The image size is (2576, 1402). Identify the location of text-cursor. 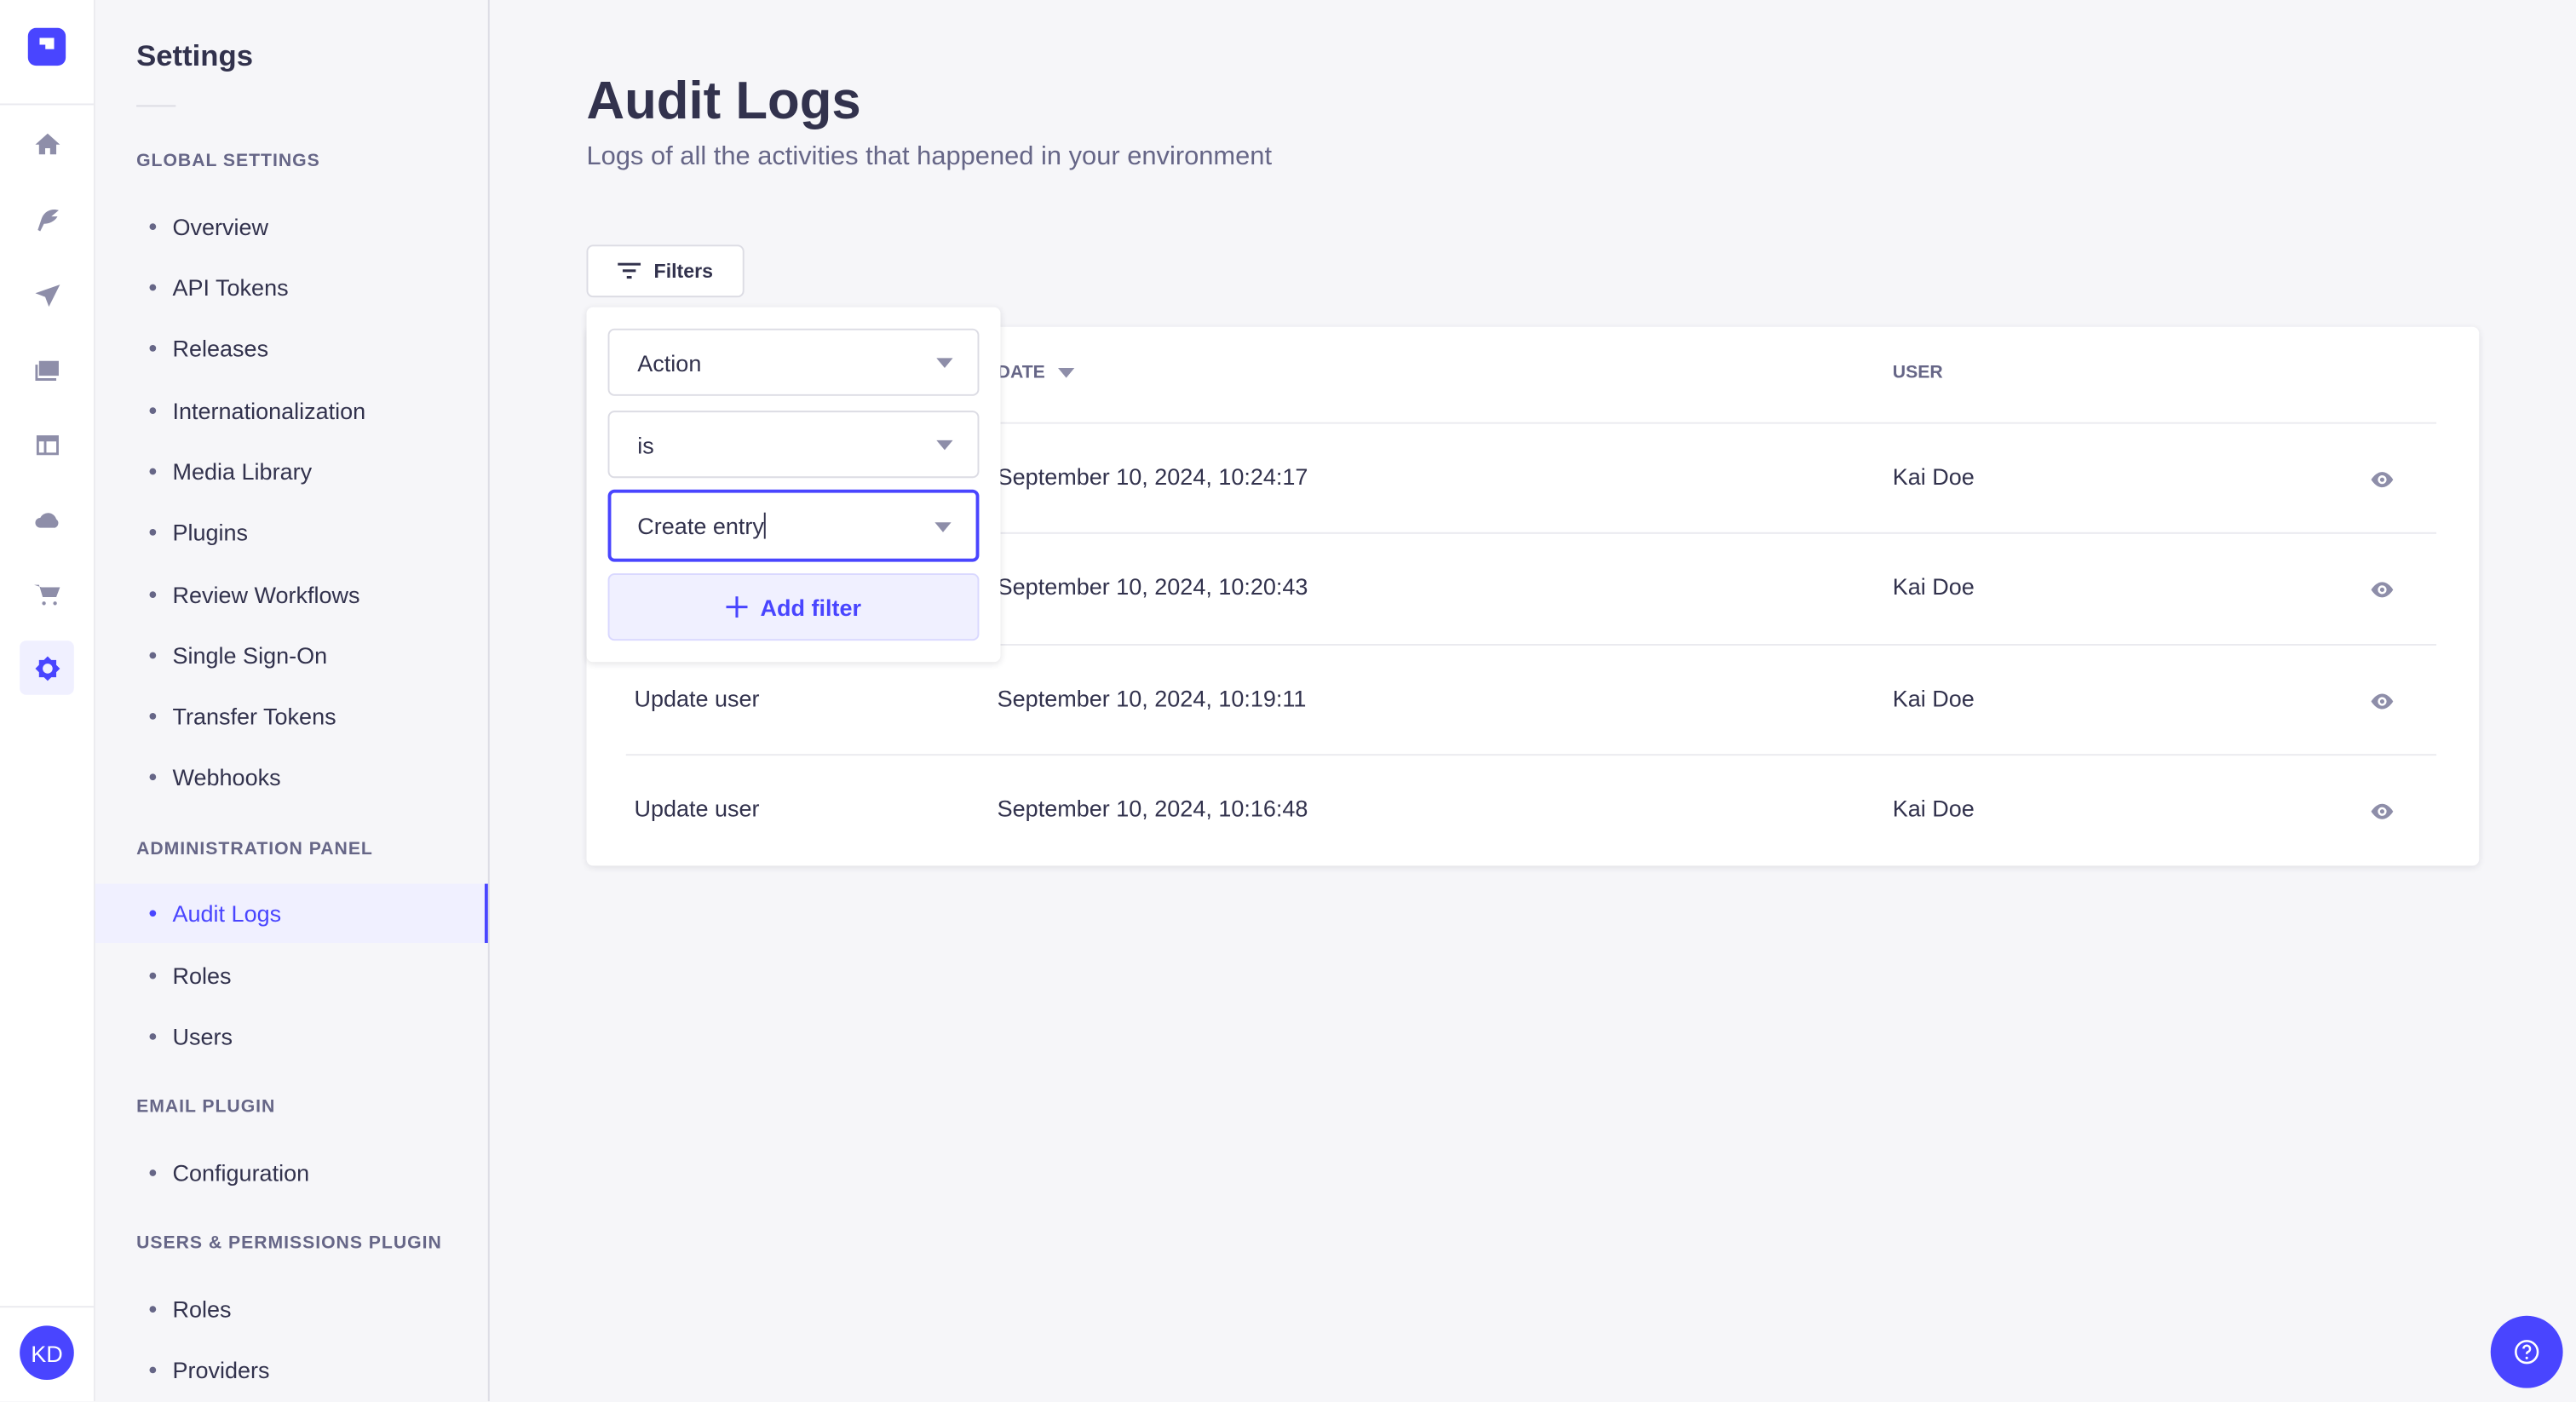
(765, 525).